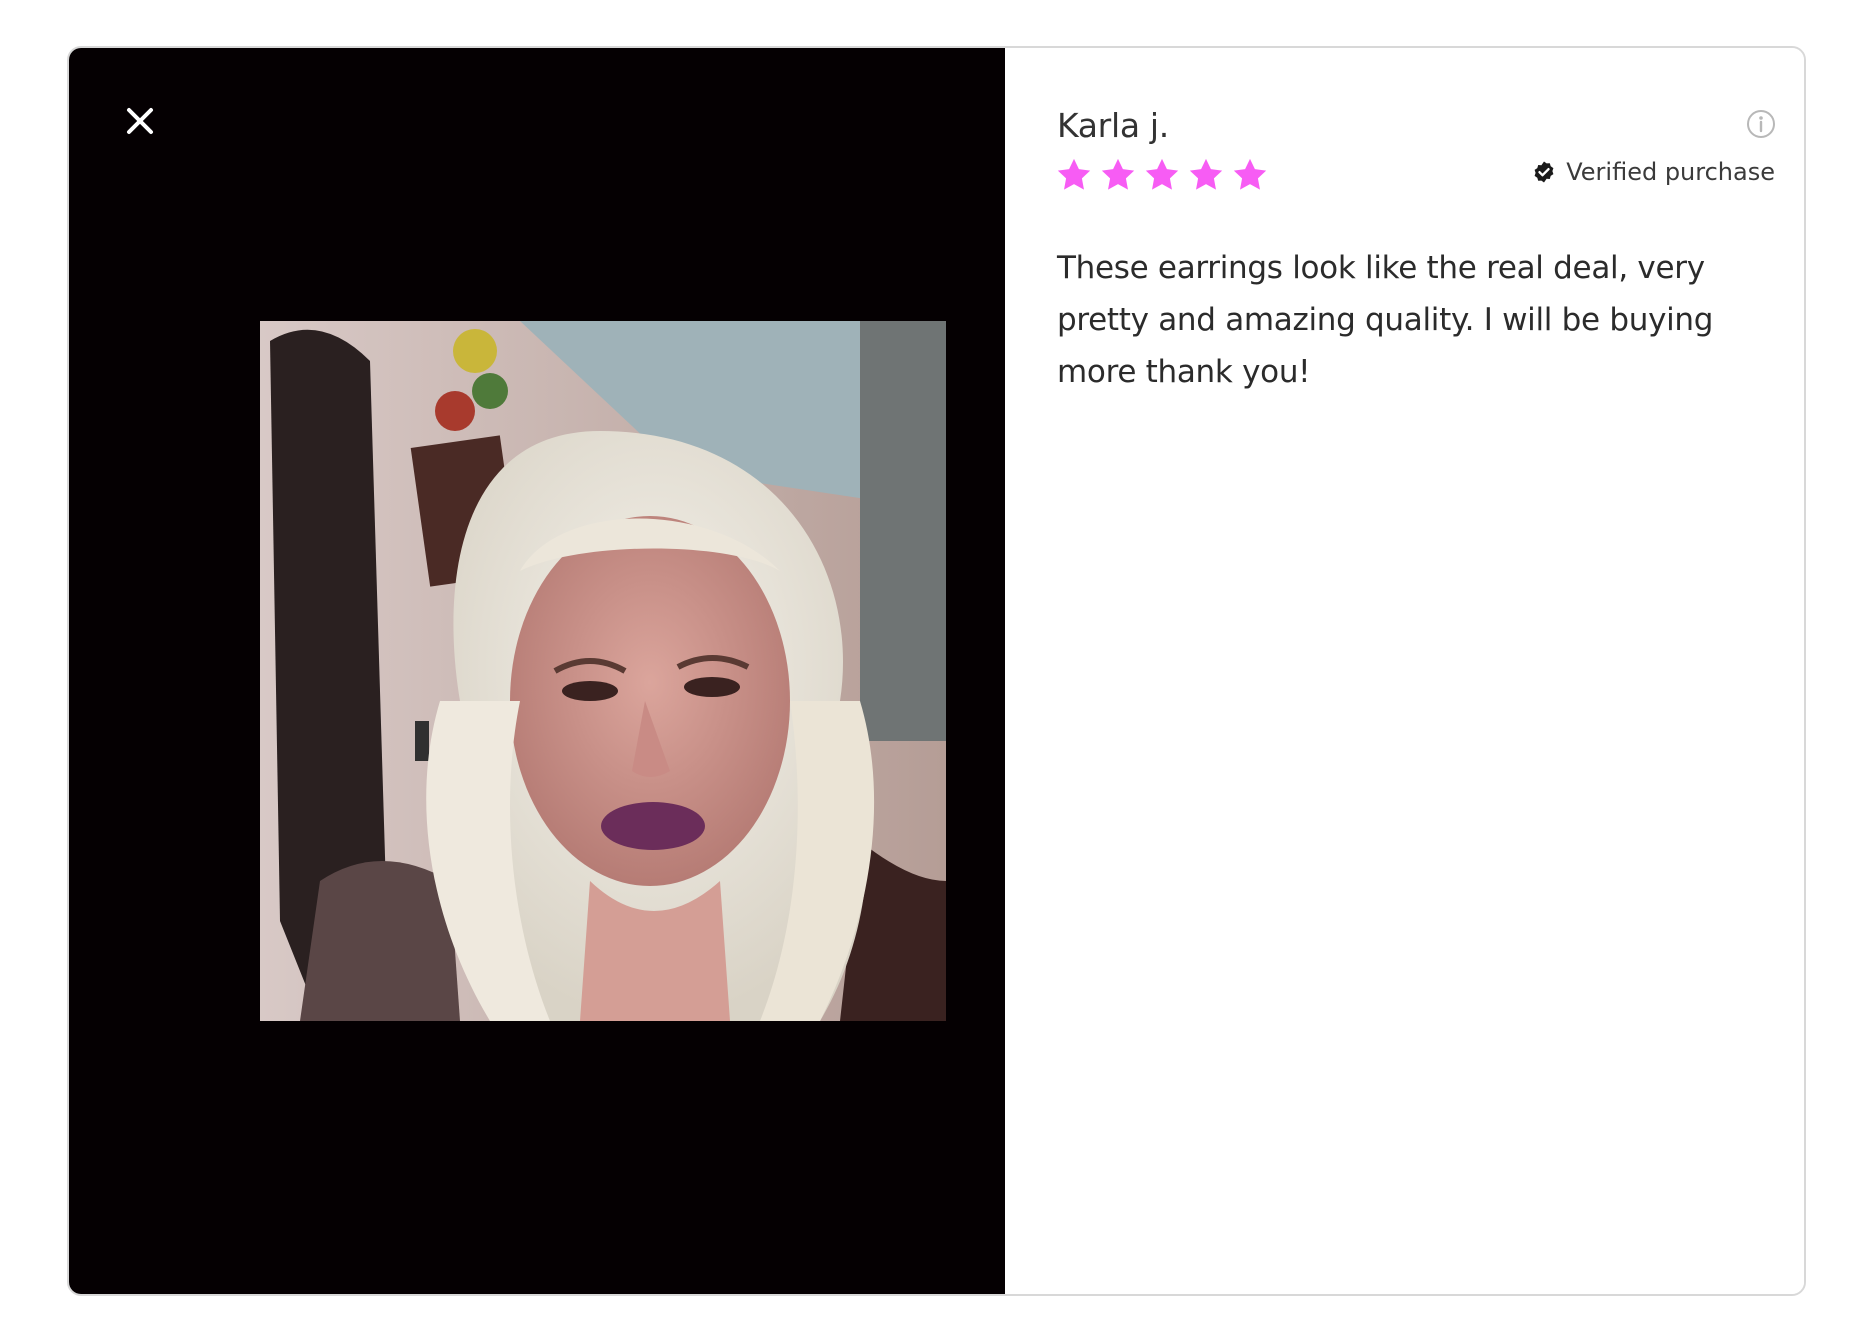 This screenshot has height=1341, width=1860. I want to click on star-rating, so click(1162, 175).